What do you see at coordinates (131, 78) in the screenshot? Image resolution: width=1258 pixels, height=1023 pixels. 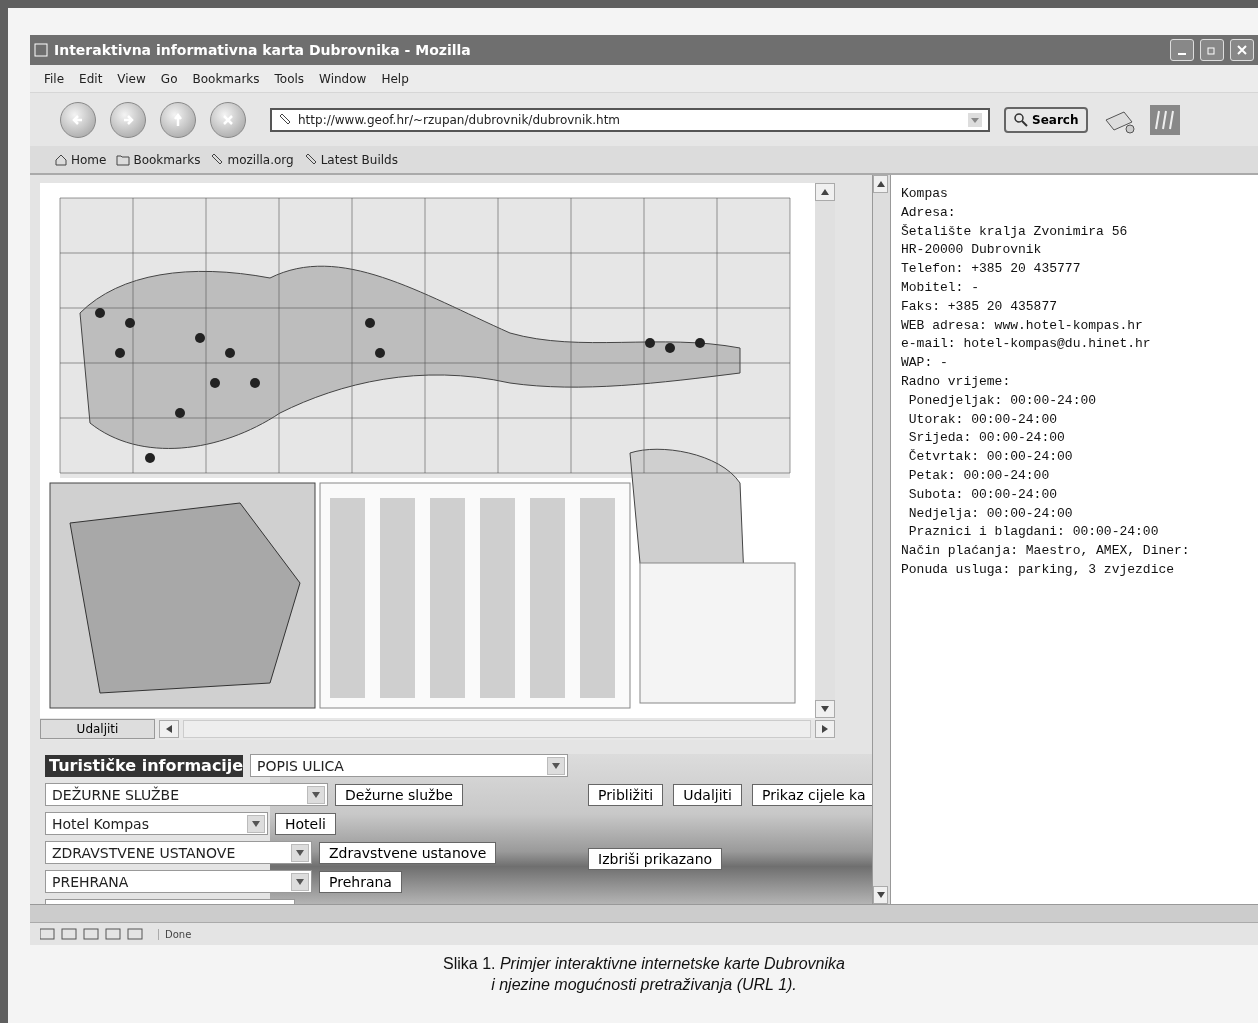 I see `menu-item: View` at bounding box center [131, 78].